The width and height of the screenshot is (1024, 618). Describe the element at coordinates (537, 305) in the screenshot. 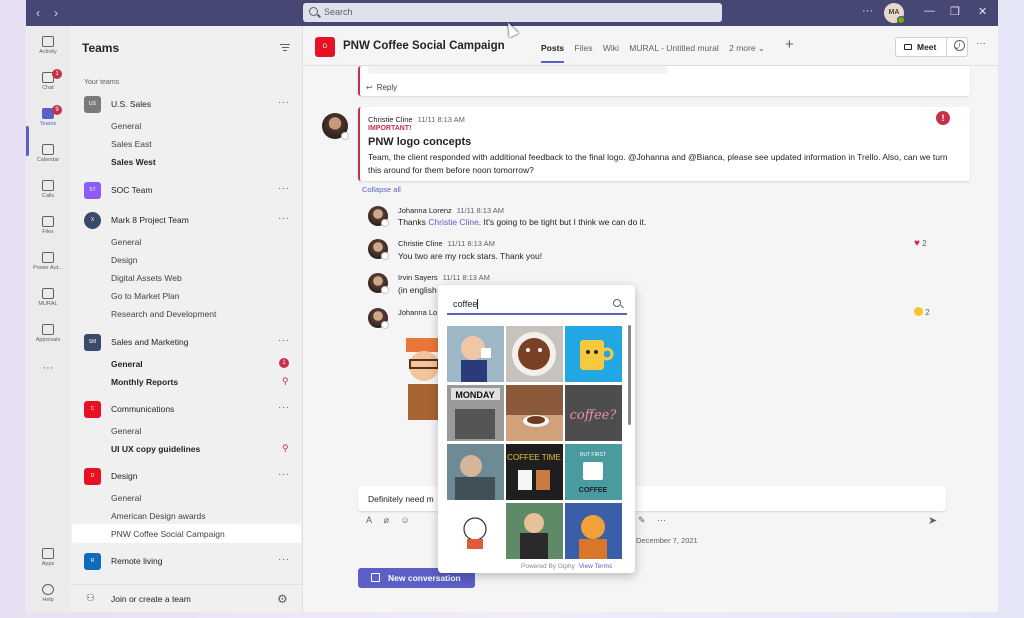

I see `giphy-search-input: coffee` at that location.